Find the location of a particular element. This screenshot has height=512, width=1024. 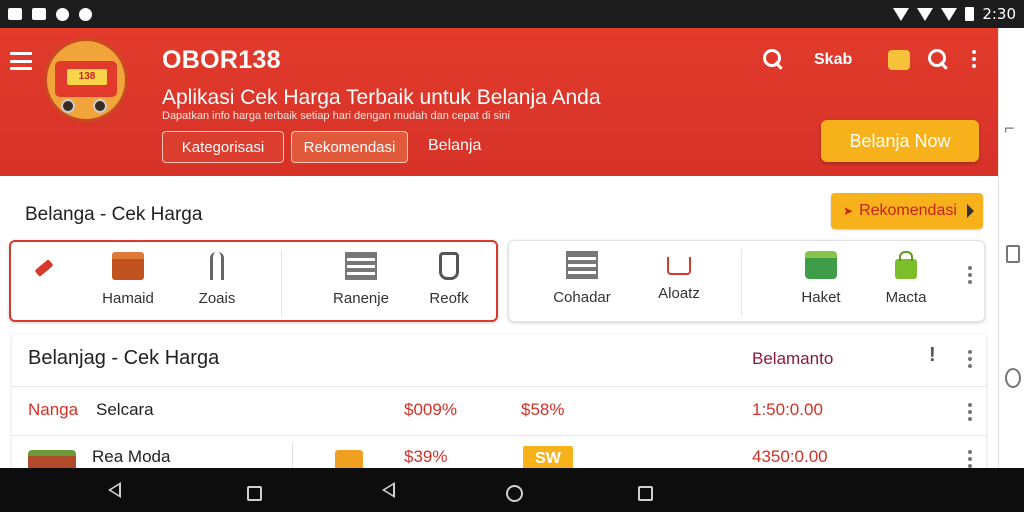

hamburger-menu-icon is located at coordinates (21, 61).